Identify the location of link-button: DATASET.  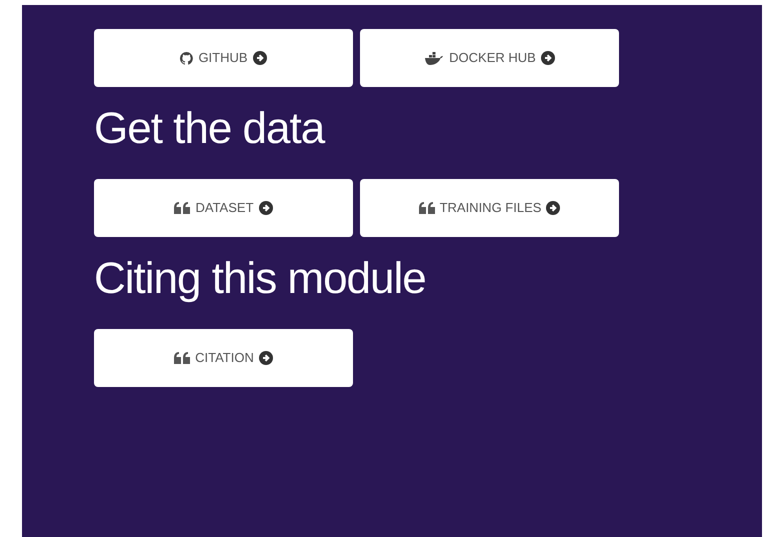
(223, 208).